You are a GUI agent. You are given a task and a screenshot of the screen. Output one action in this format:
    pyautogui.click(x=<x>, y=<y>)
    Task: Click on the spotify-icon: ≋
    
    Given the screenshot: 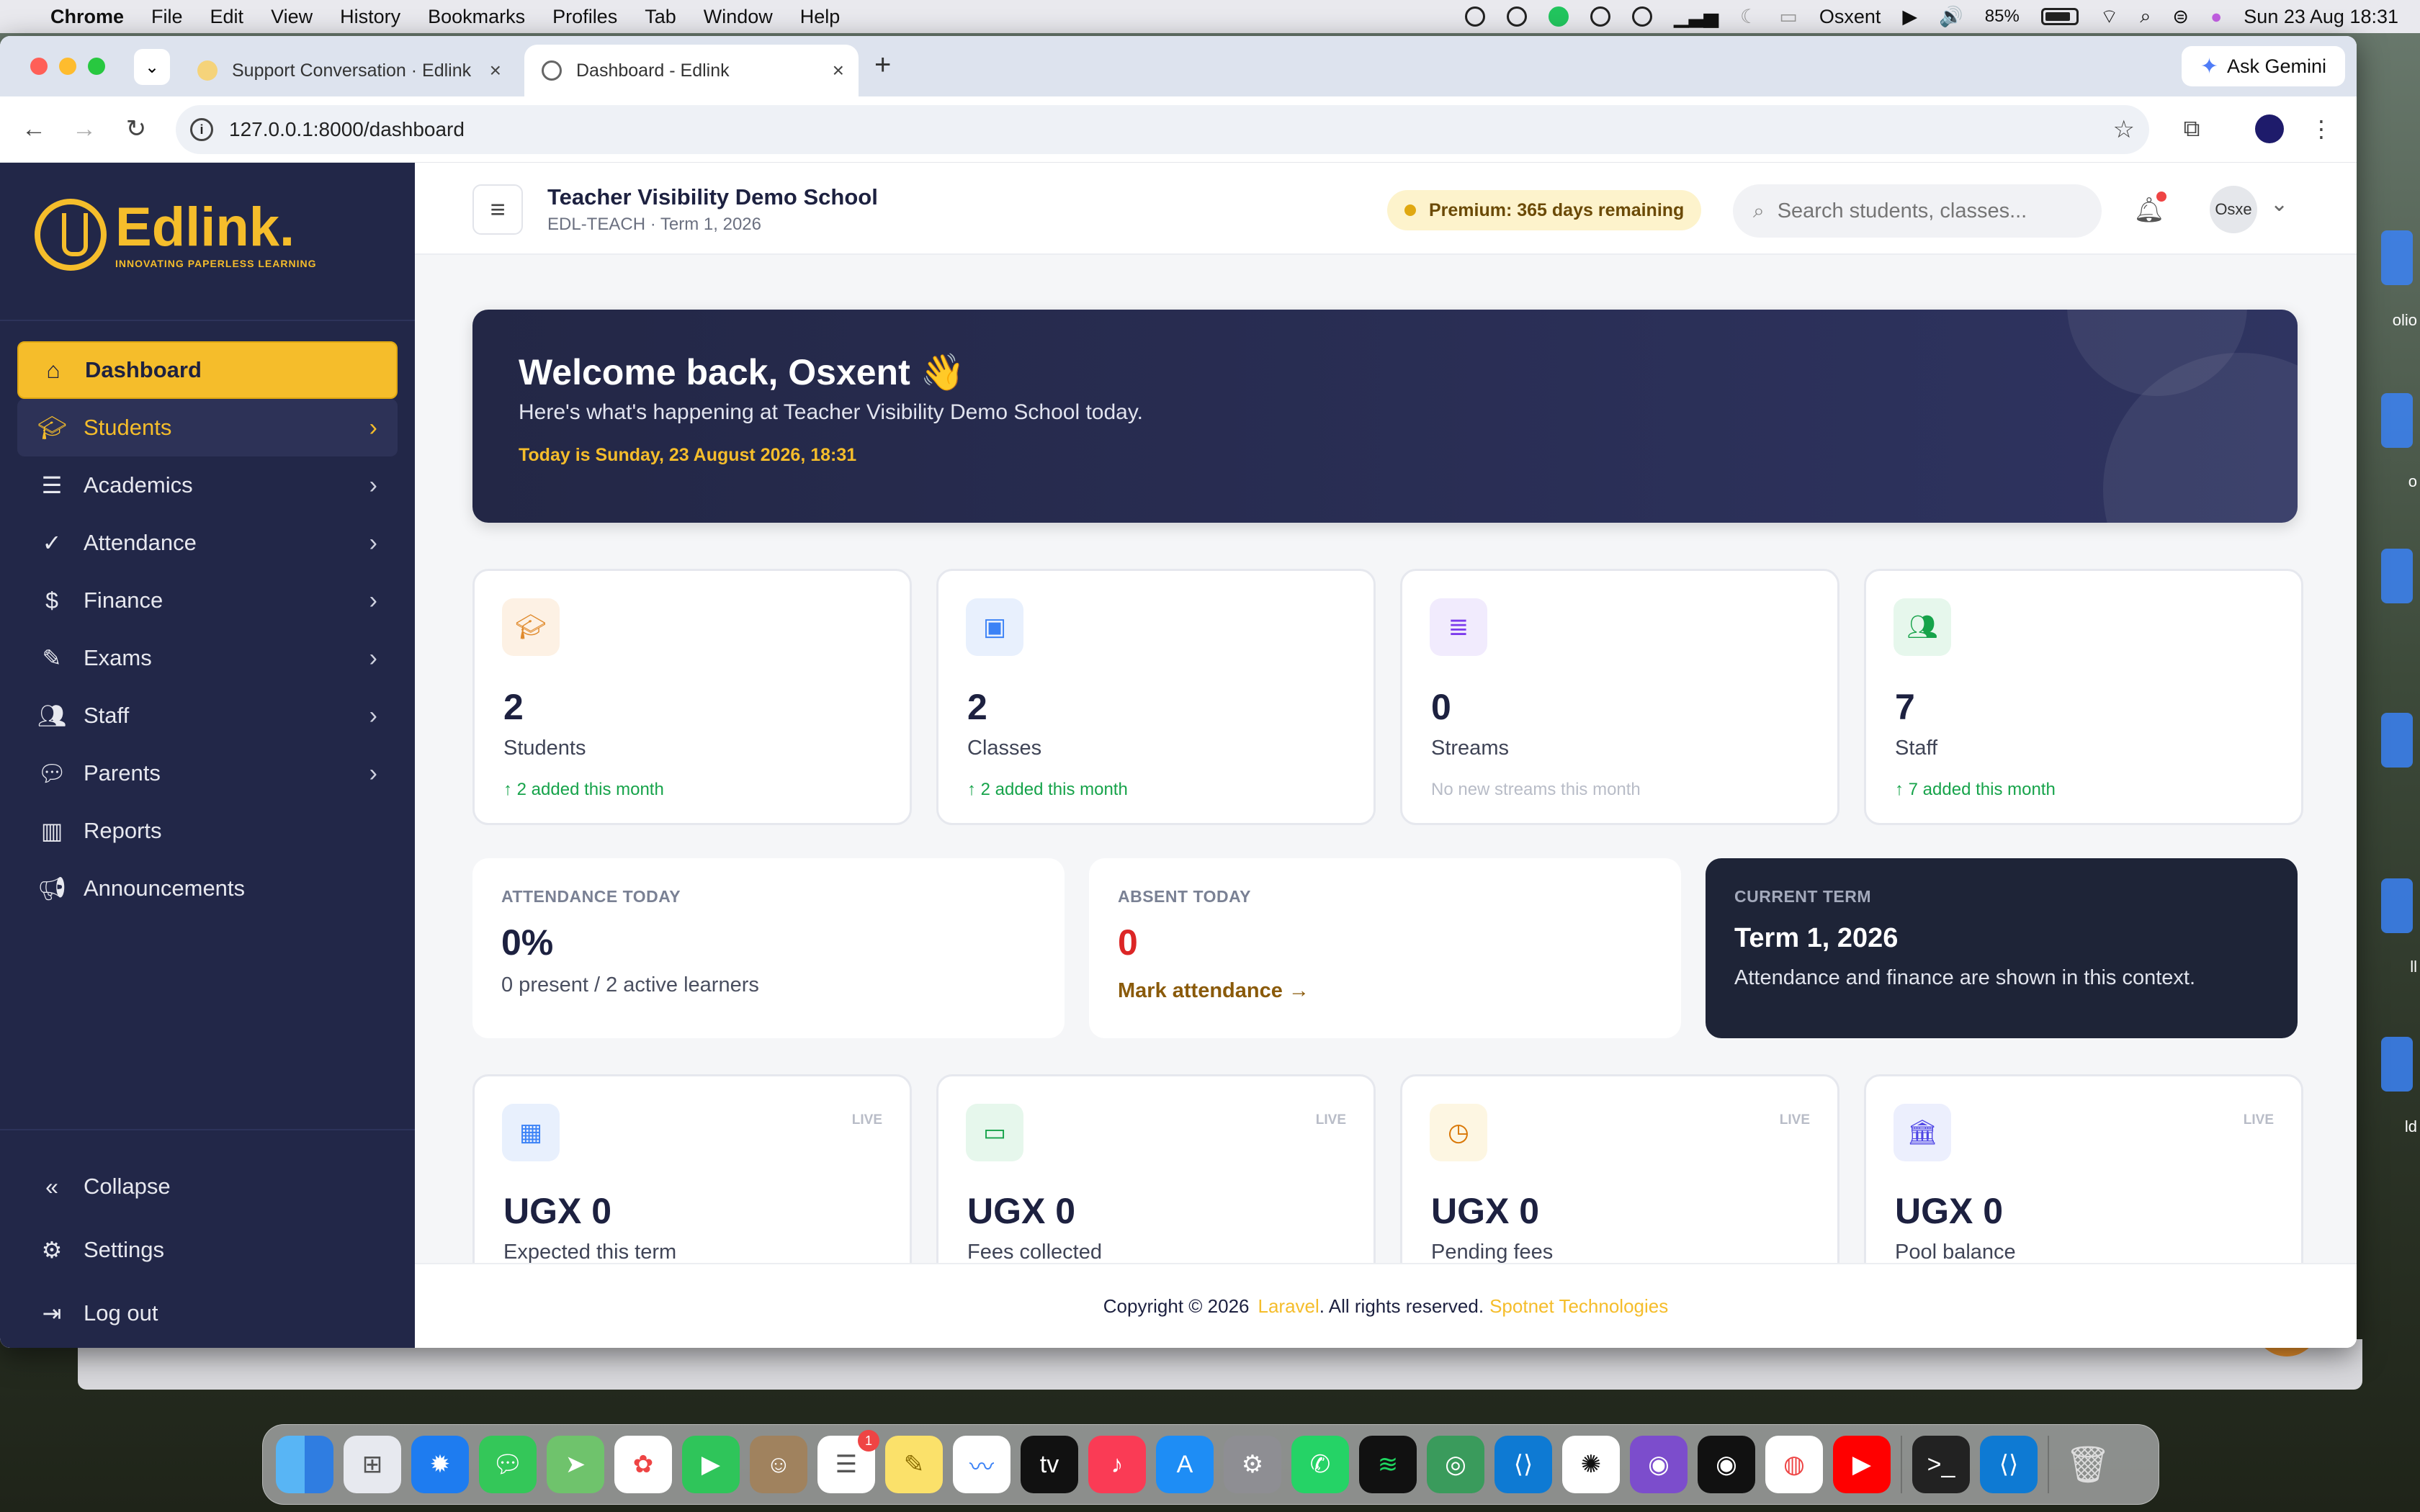 What is the action you would take?
    pyautogui.click(x=1388, y=1464)
    